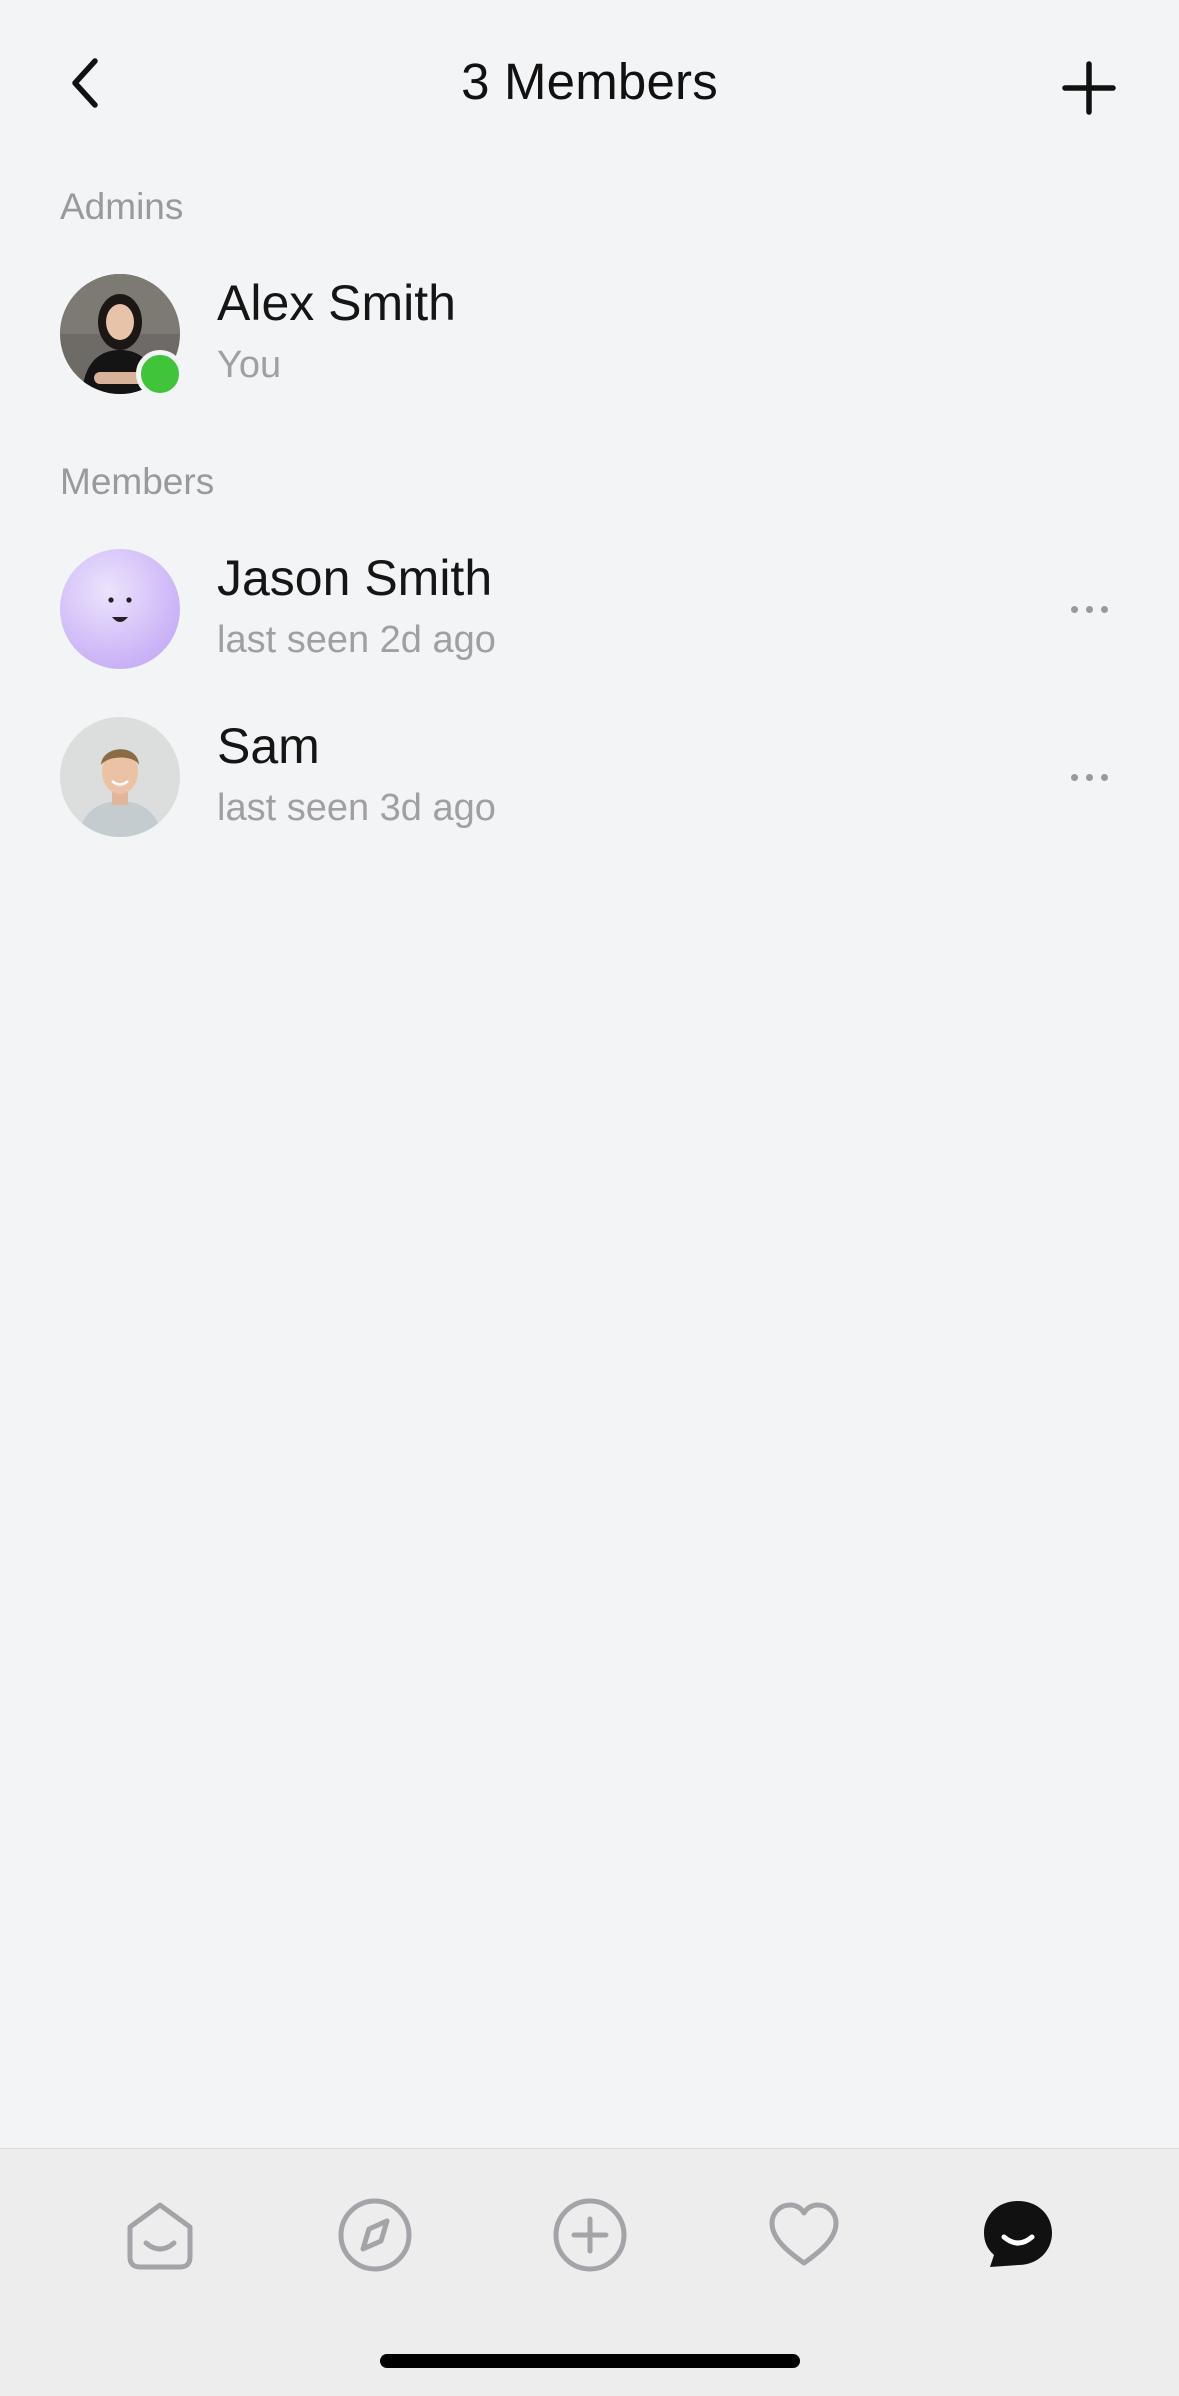  Describe the element at coordinates (356, 640) in the screenshot. I see `member-subtitle: last seen 2d ago` at that location.